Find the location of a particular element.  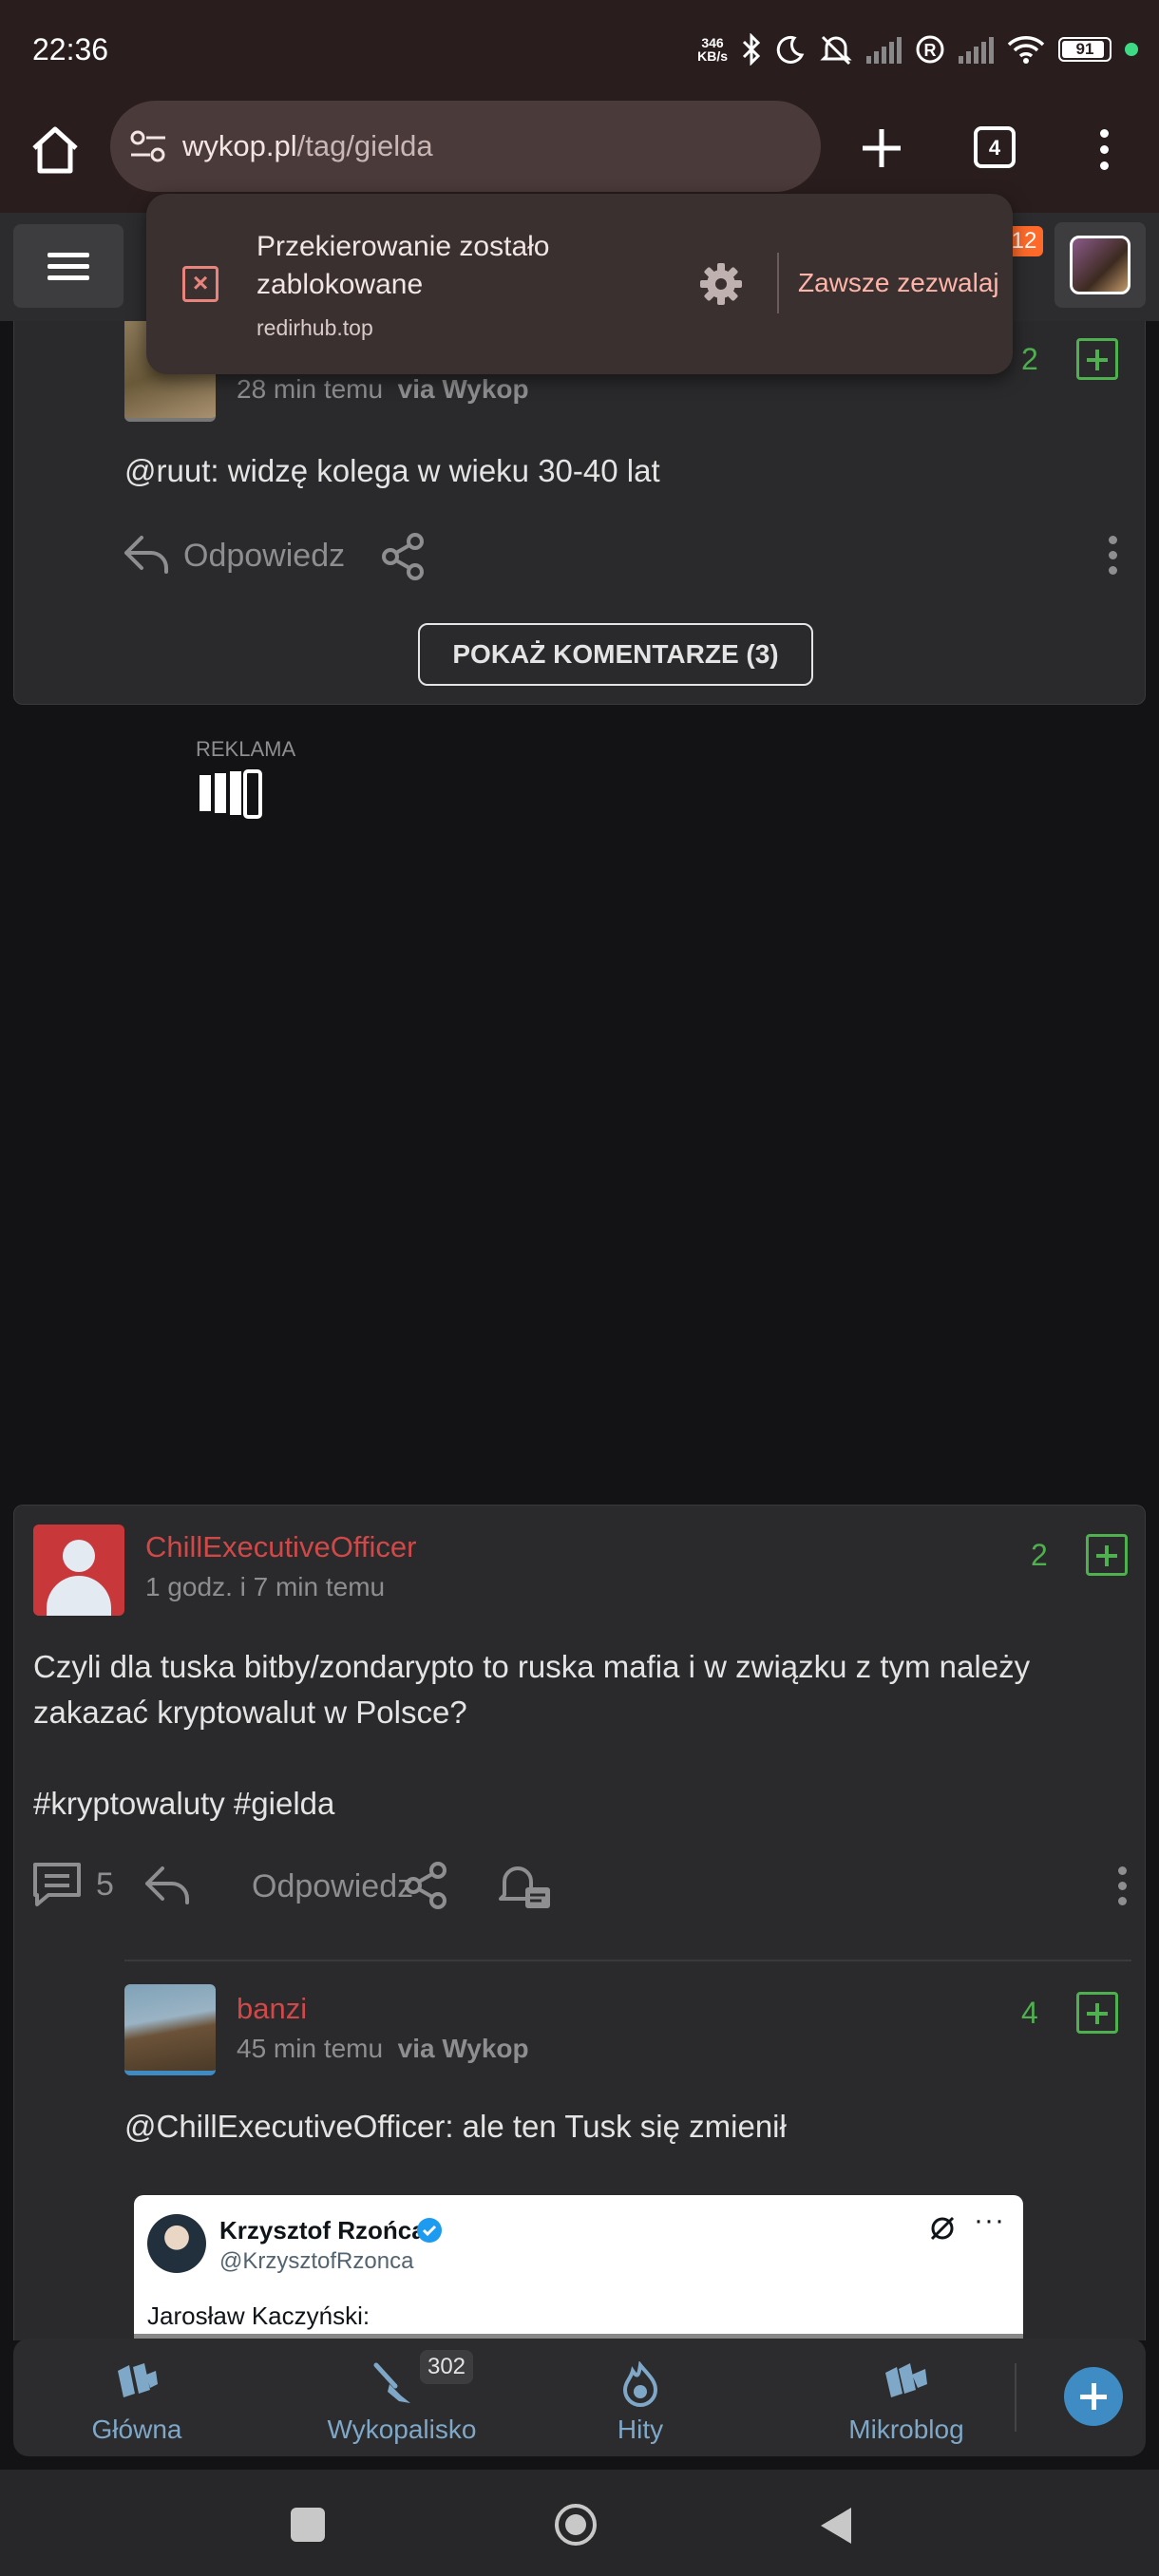

avatar is located at coordinates (1100, 265).